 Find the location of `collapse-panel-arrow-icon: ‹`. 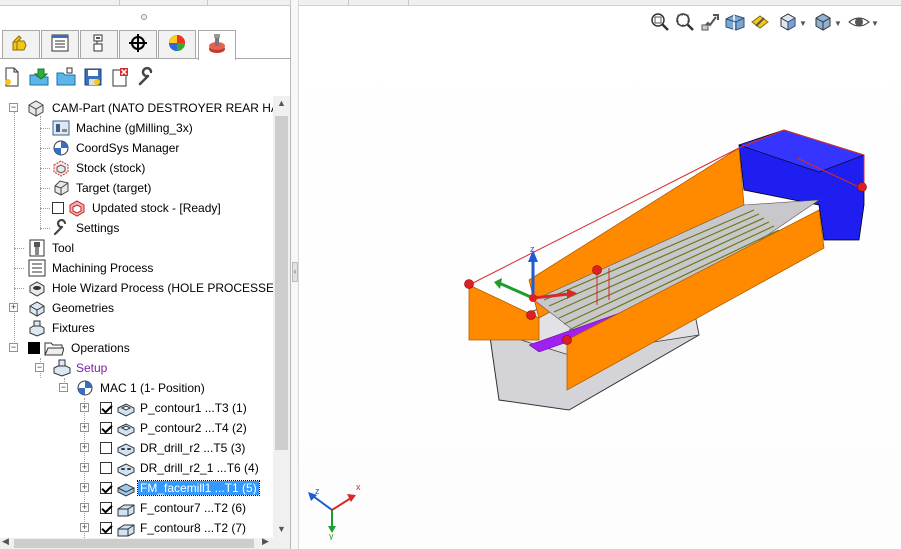

collapse-panel-arrow-icon: ‹ is located at coordinates (295, 272).